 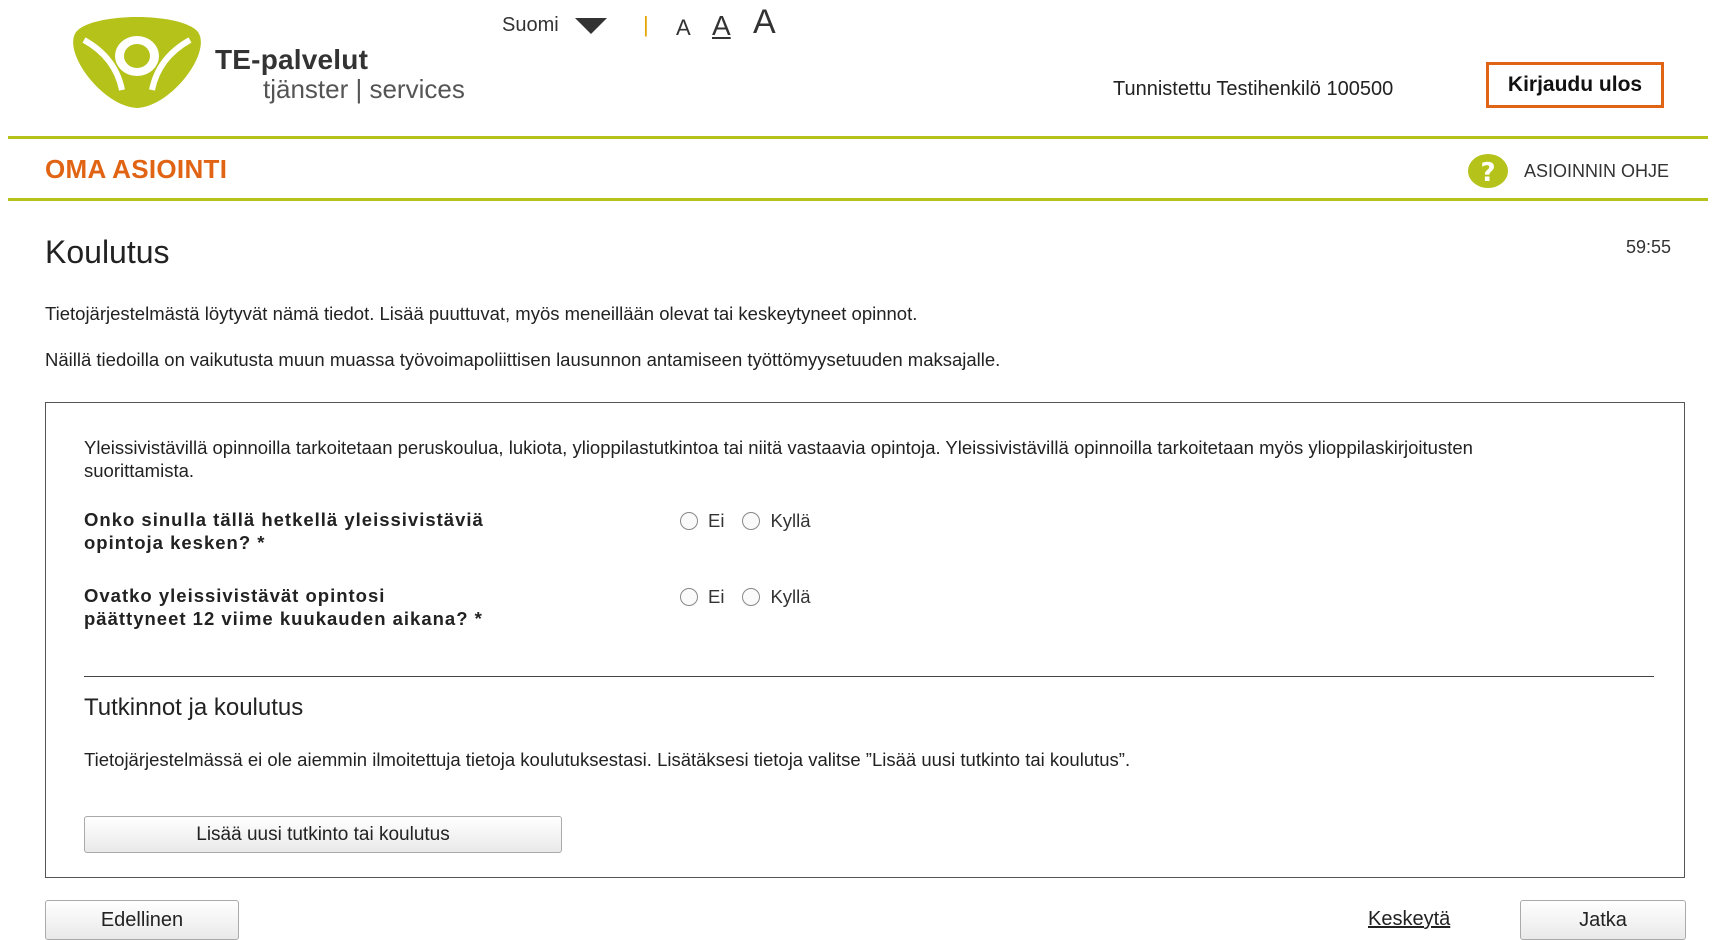 I want to click on cancel-link: Keskeytä, so click(x=1409, y=919).